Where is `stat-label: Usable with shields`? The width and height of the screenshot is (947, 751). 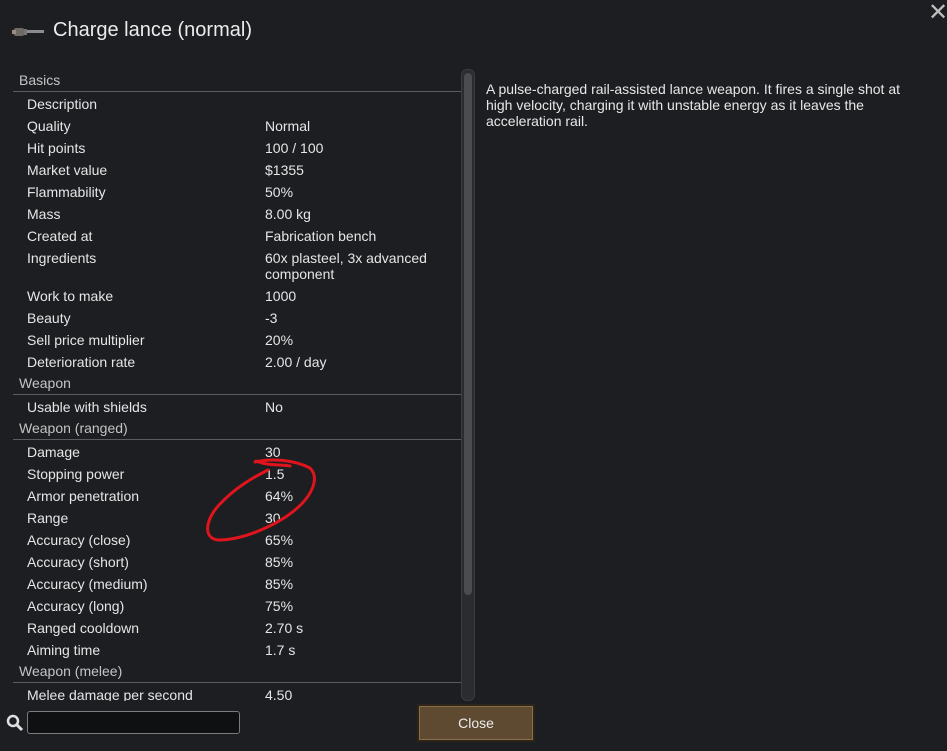
stat-label: Usable with shields is located at coordinates (87, 407).